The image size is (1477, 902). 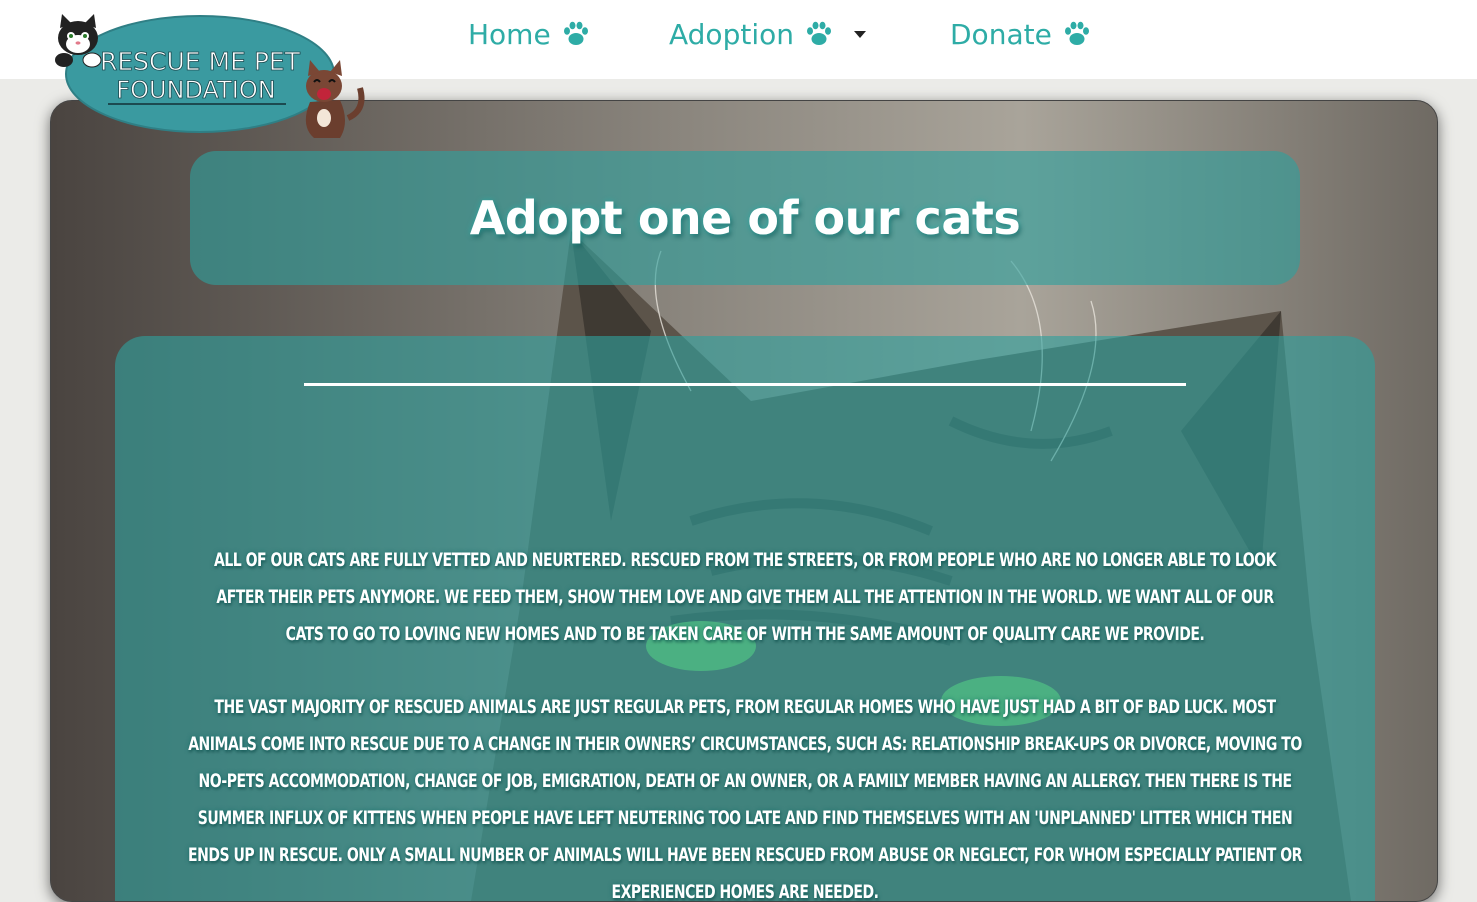 I want to click on divider, so click(x=745, y=384).